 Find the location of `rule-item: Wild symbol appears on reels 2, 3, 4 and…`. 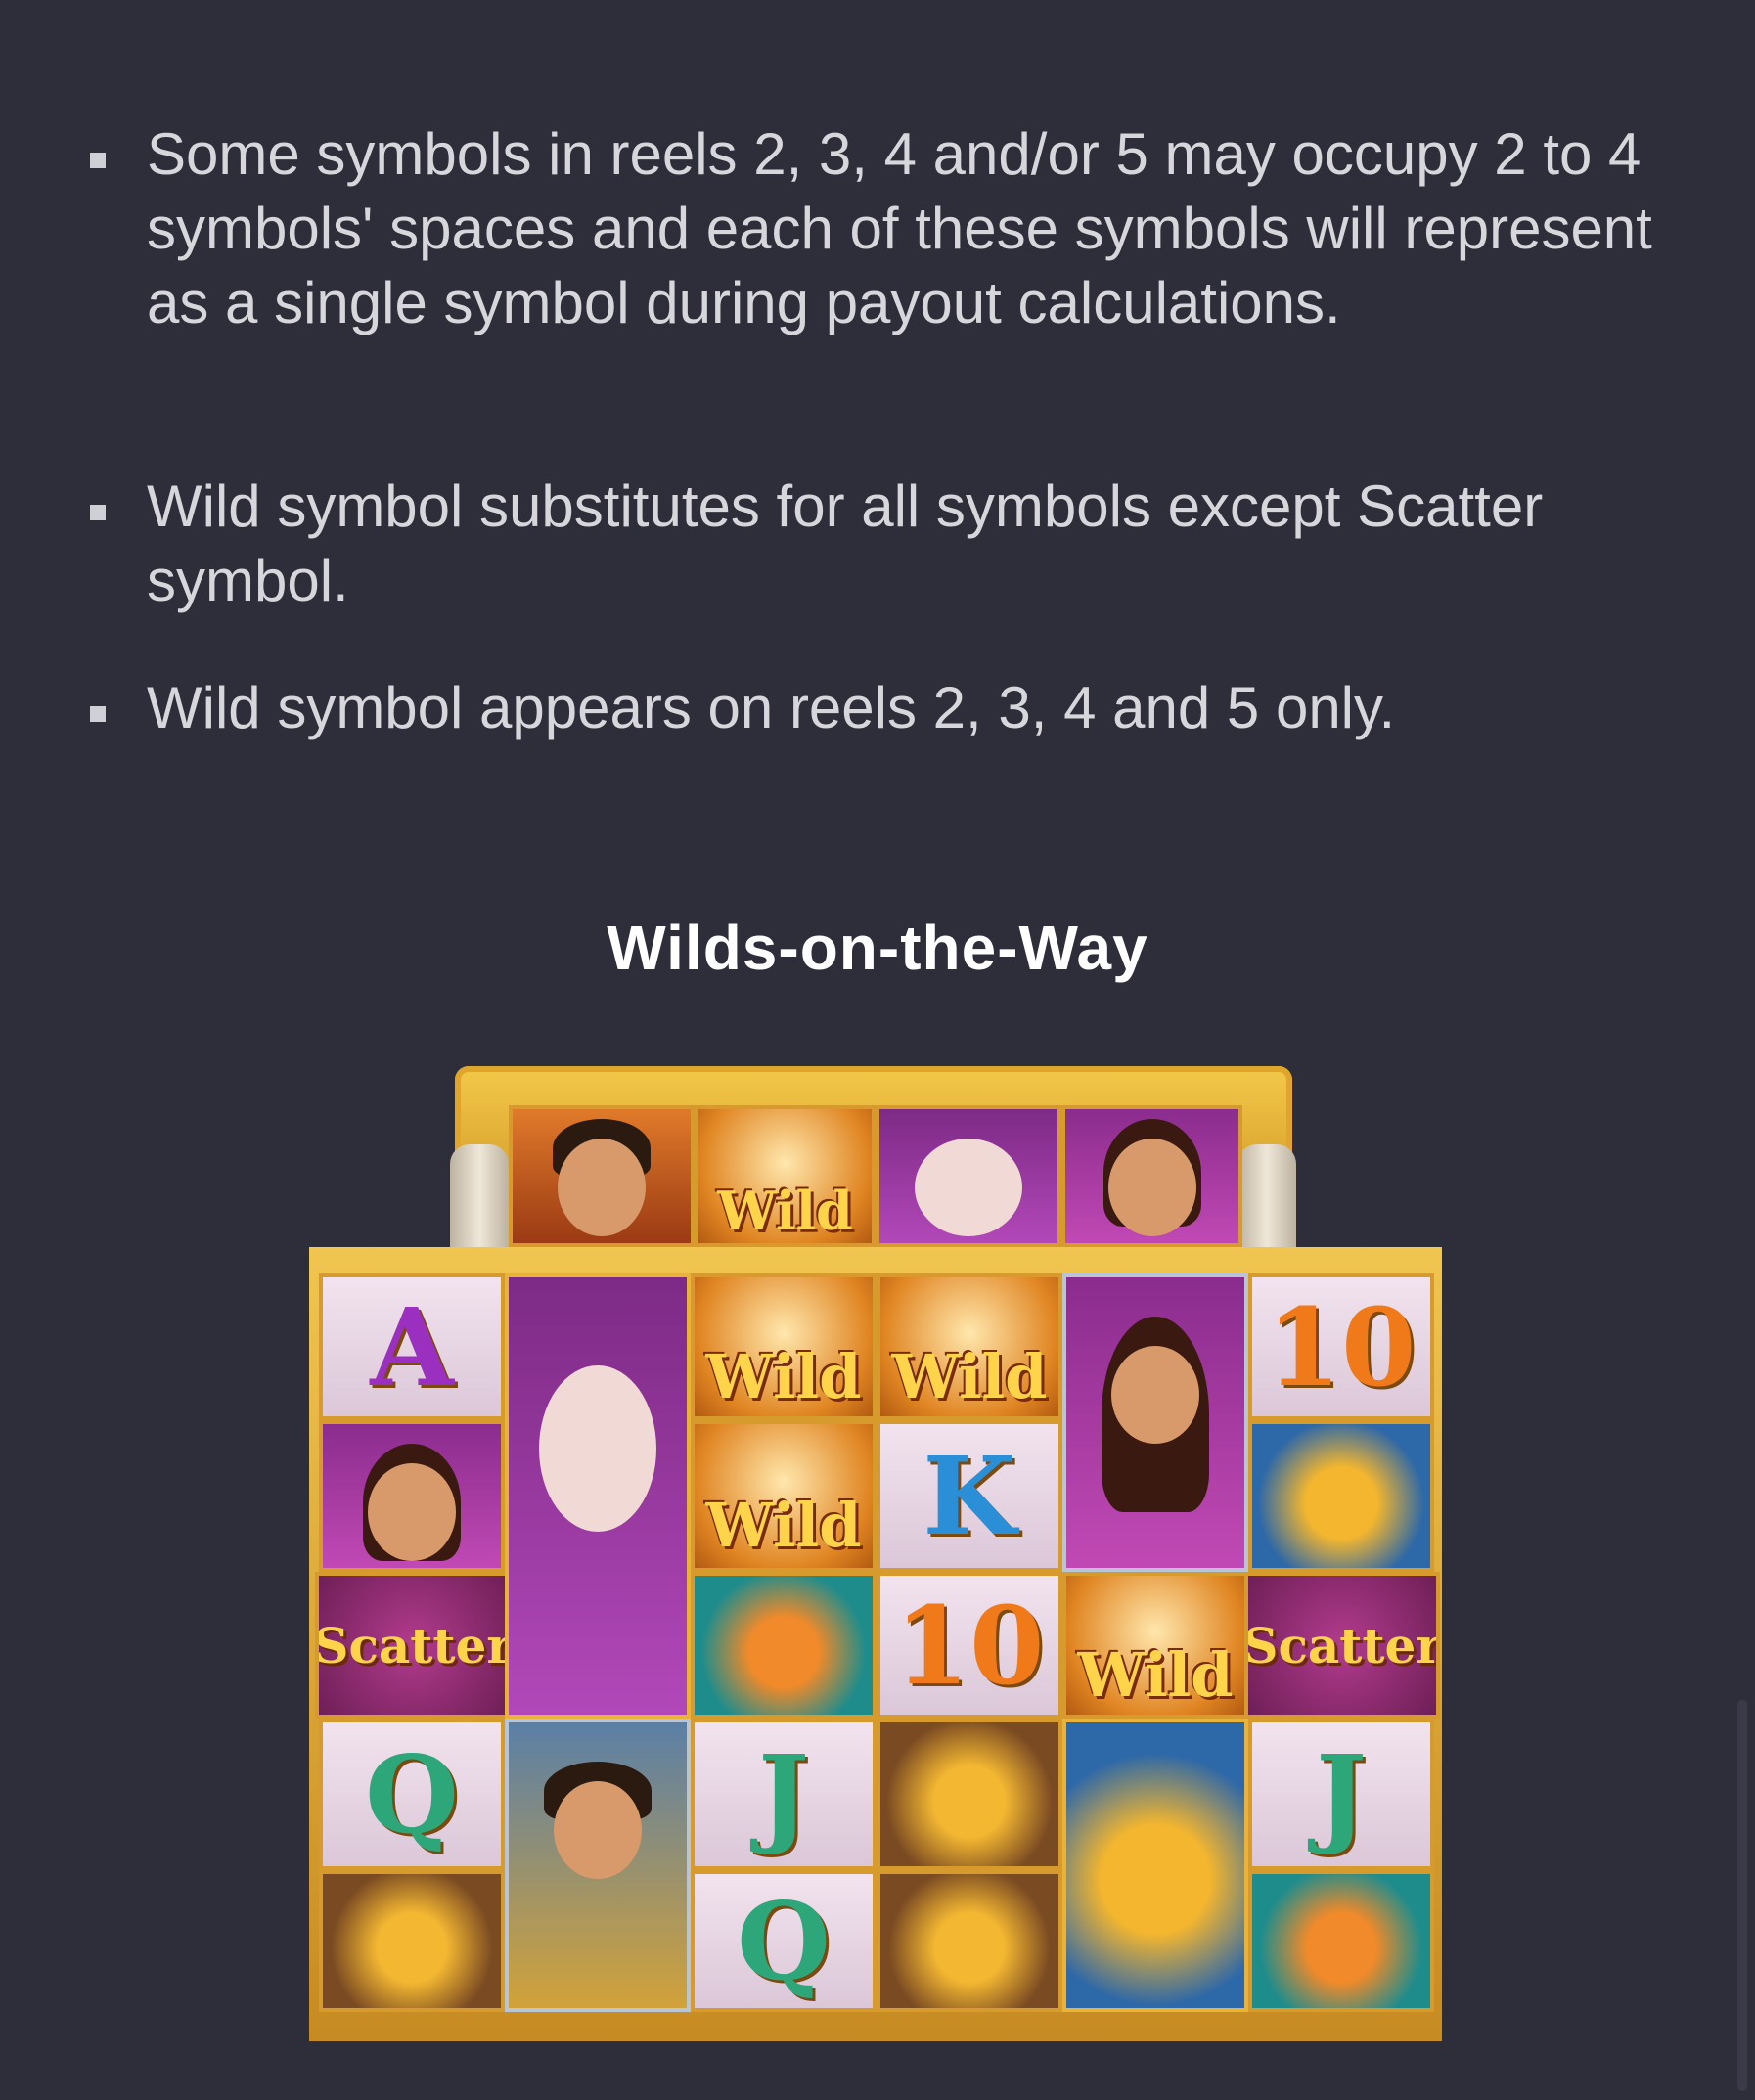

rule-item: Wild symbol appears on reels 2, 3, 4 and… is located at coordinates (771, 707).